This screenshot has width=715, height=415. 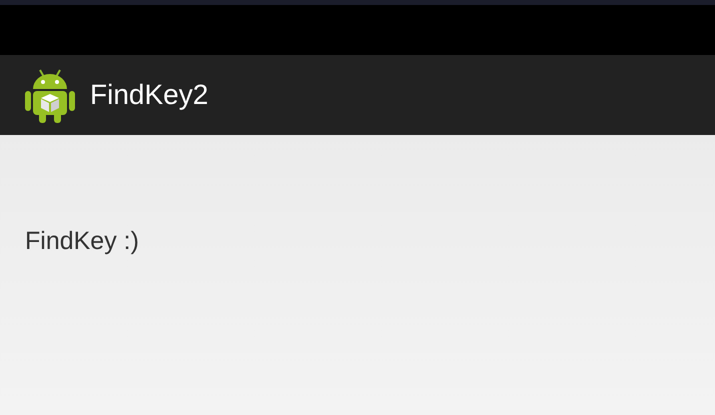 What do you see at coordinates (82, 241) in the screenshot?
I see `content-text: FindKey :)` at bounding box center [82, 241].